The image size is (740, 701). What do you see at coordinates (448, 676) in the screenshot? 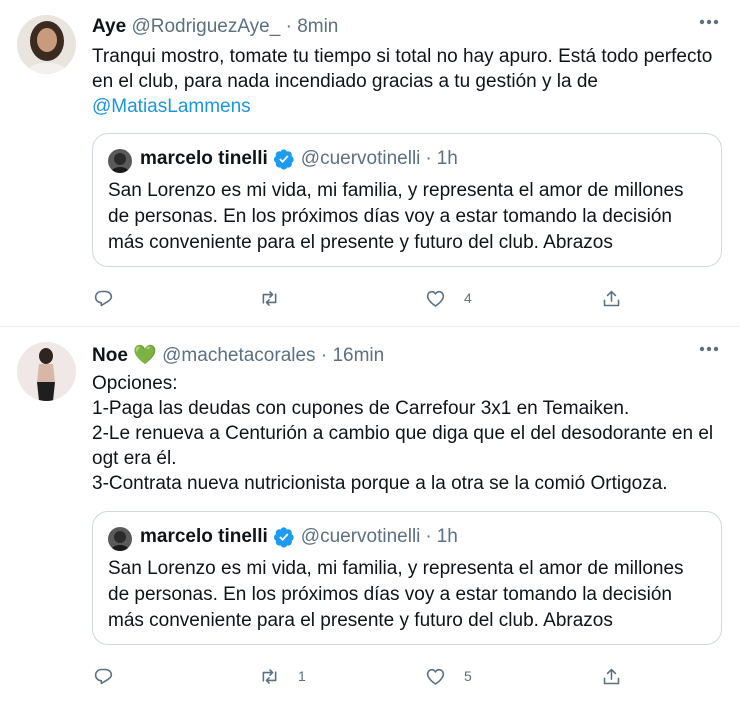
I see `like-button: 5` at bounding box center [448, 676].